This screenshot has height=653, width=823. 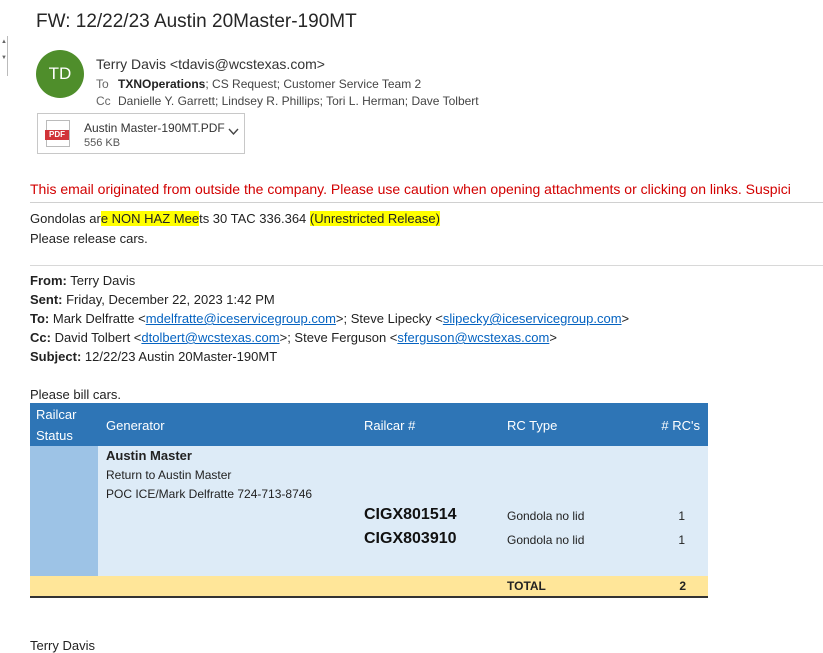 I want to click on pdf-icon: PDF, so click(x=57, y=133).